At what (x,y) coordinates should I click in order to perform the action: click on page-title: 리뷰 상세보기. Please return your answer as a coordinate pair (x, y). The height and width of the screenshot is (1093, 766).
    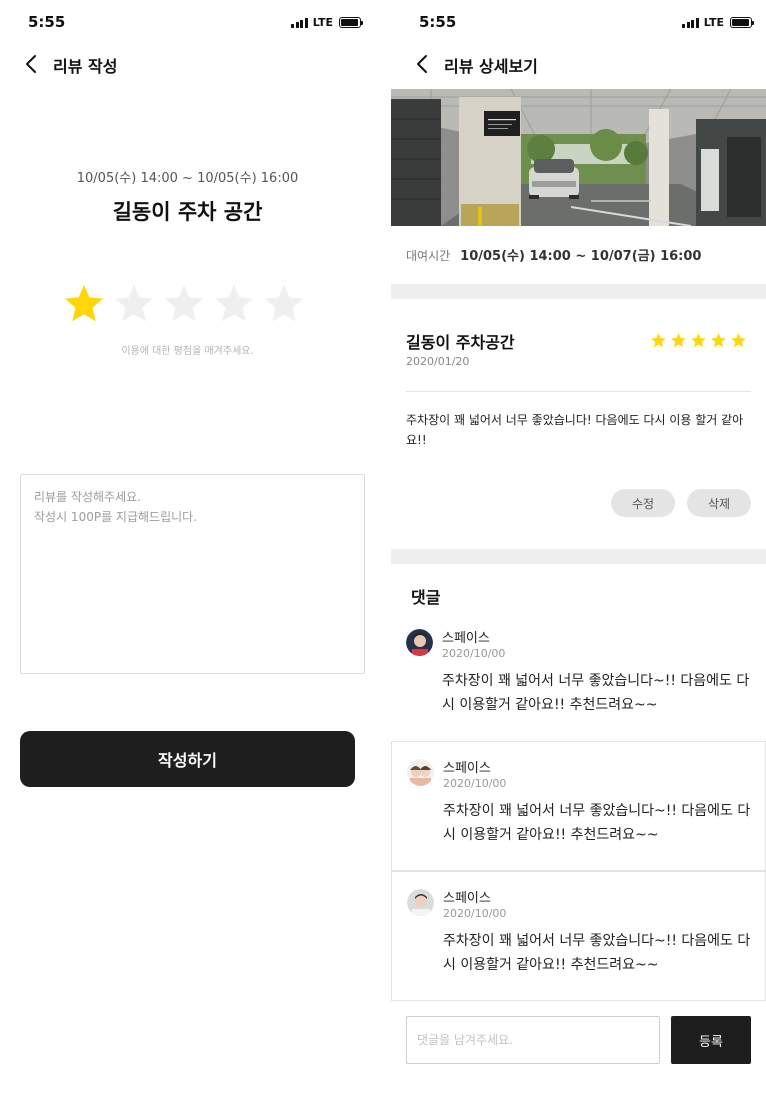
    Looking at the image, I should click on (491, 66).